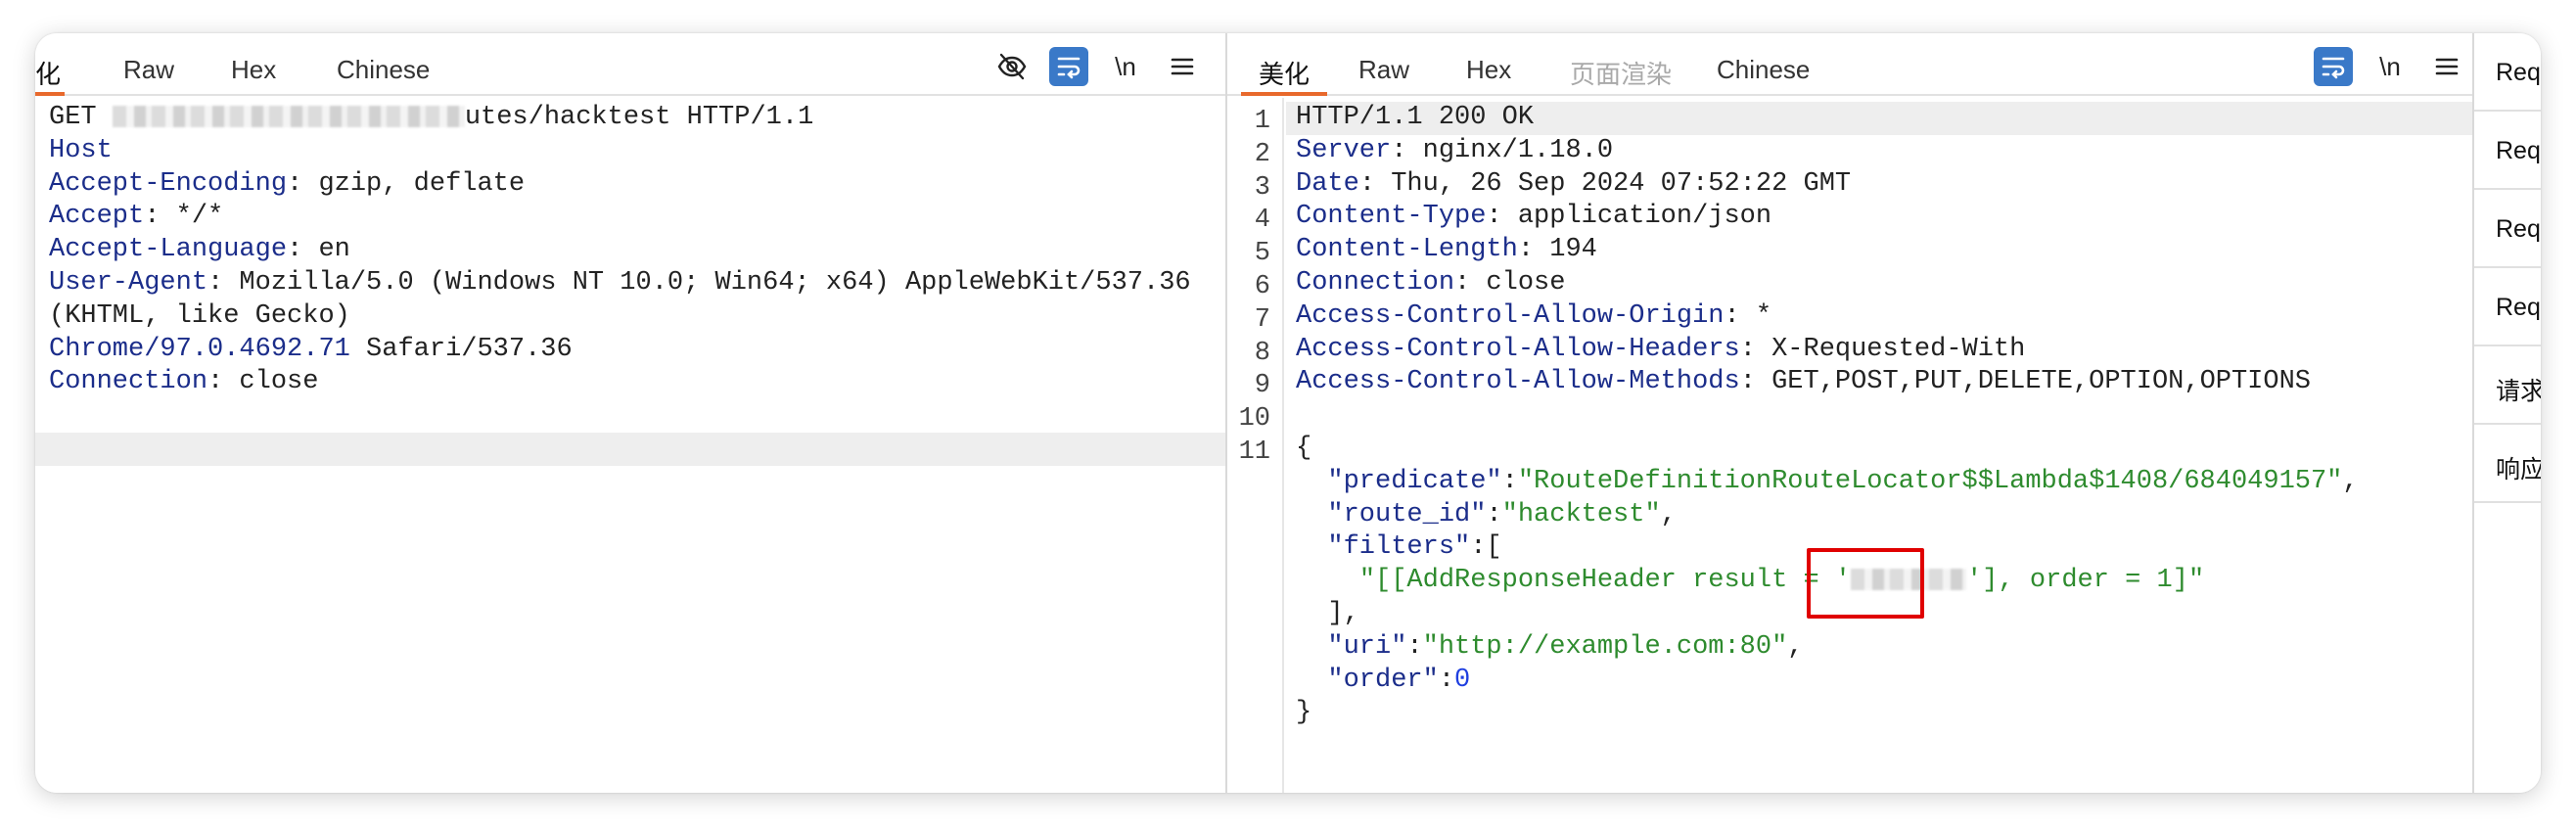  I want to click on code-line: Date: Thu, 26 Sep 2024 07:52:22 GMT, so click(1879, 185).